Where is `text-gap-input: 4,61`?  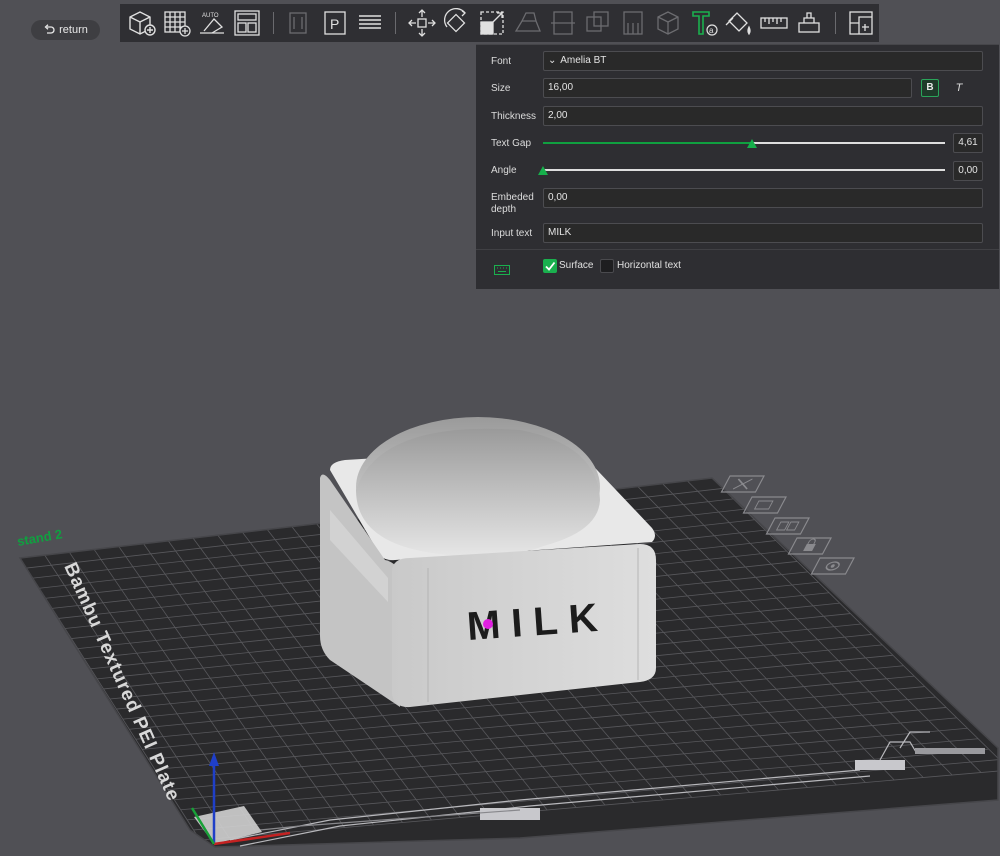 text-gap-input: 4,61 is located at coordinates (968, 143).